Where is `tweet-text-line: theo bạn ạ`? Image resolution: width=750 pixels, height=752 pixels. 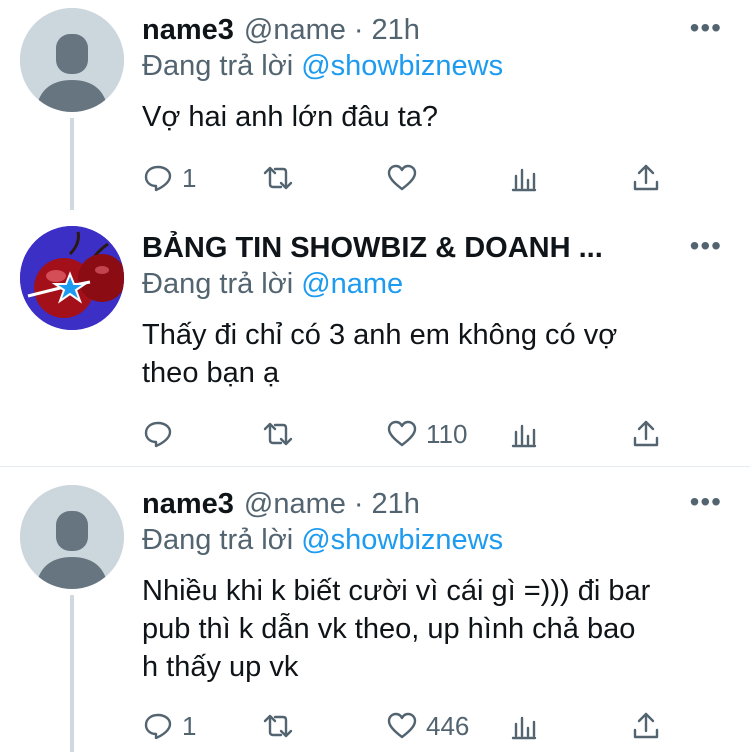 tweet-text-line: theo bạn ạ is located at coordinates (211, 373).